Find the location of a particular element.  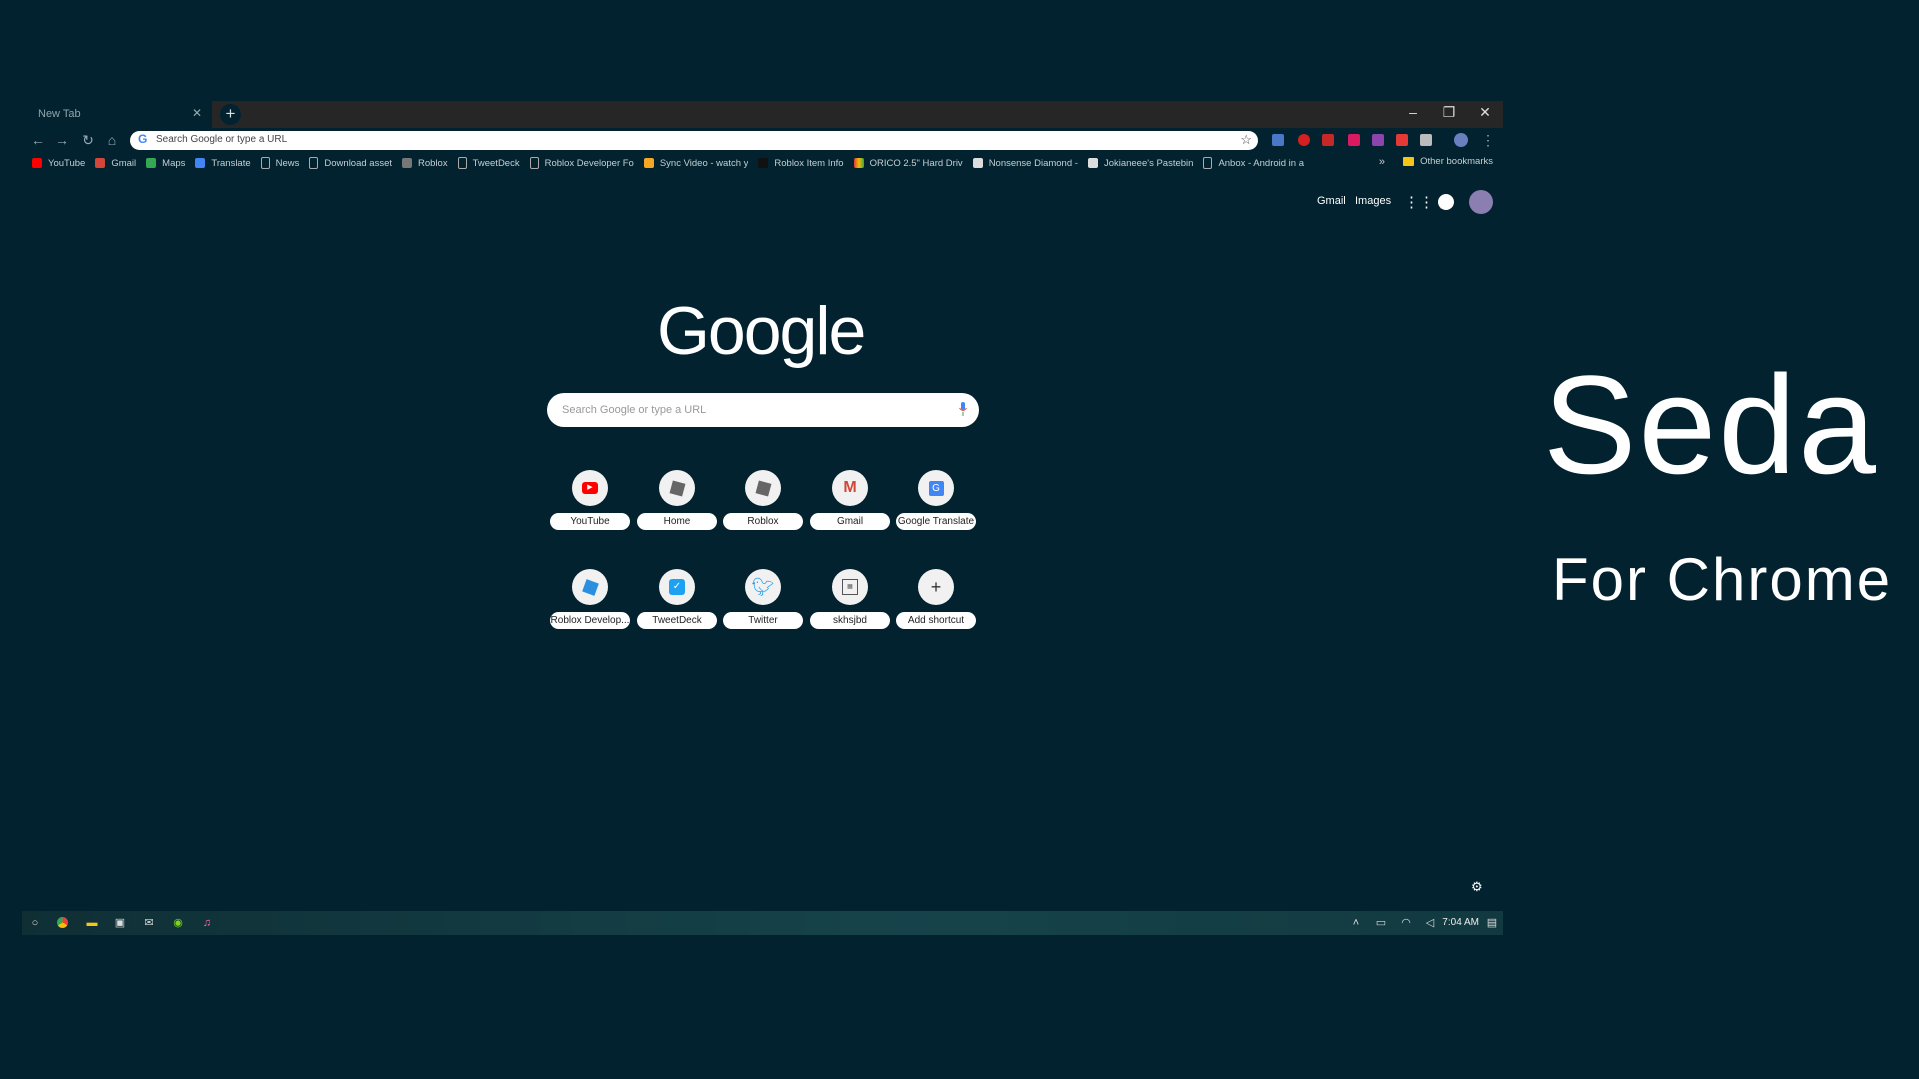

google-logo: Google is located at coordinates (761, 331).